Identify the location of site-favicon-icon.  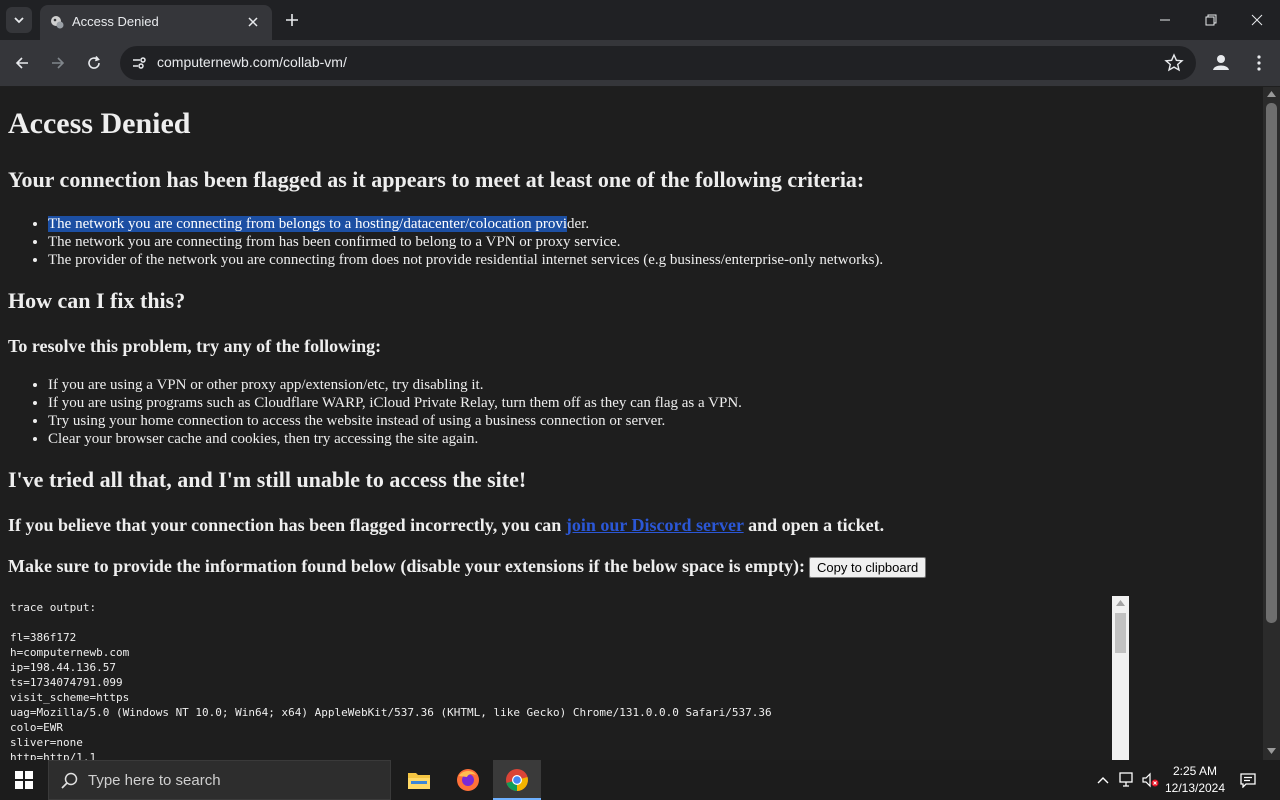
(57, 22).